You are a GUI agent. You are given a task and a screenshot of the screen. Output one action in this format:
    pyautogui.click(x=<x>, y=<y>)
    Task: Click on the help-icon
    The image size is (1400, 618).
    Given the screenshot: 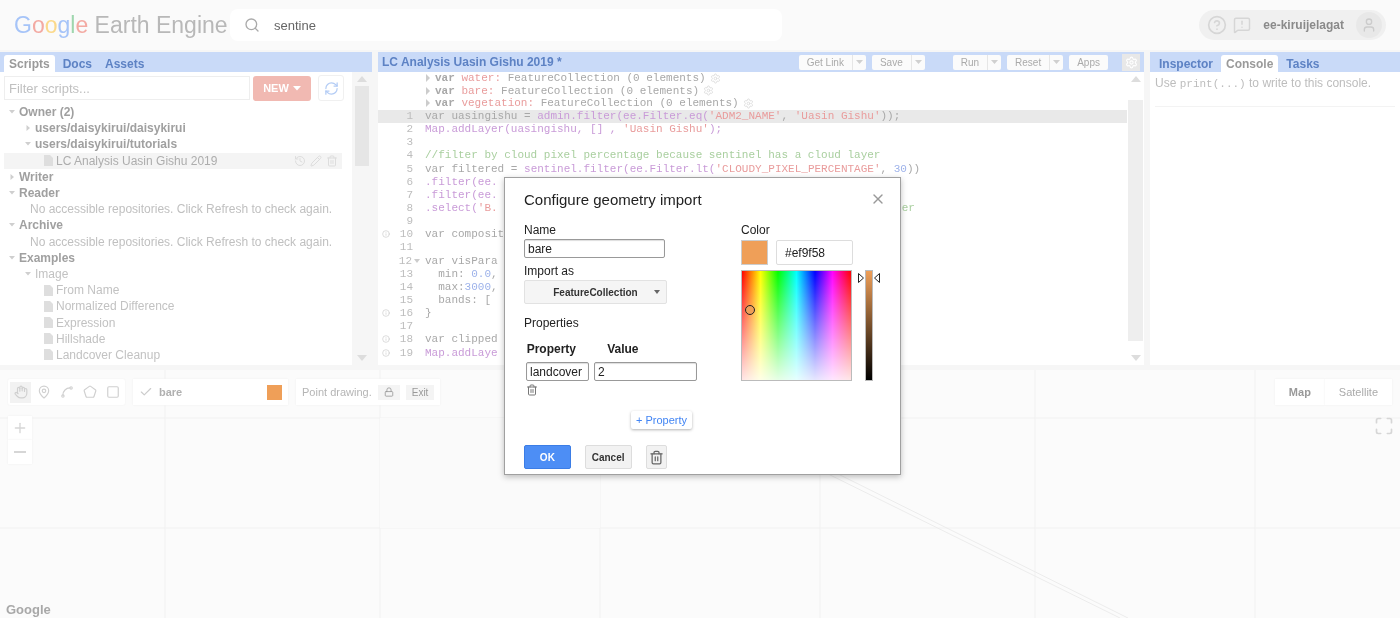 What is the action you would take?
    pyautogui.click(x=1217, y=25)
    